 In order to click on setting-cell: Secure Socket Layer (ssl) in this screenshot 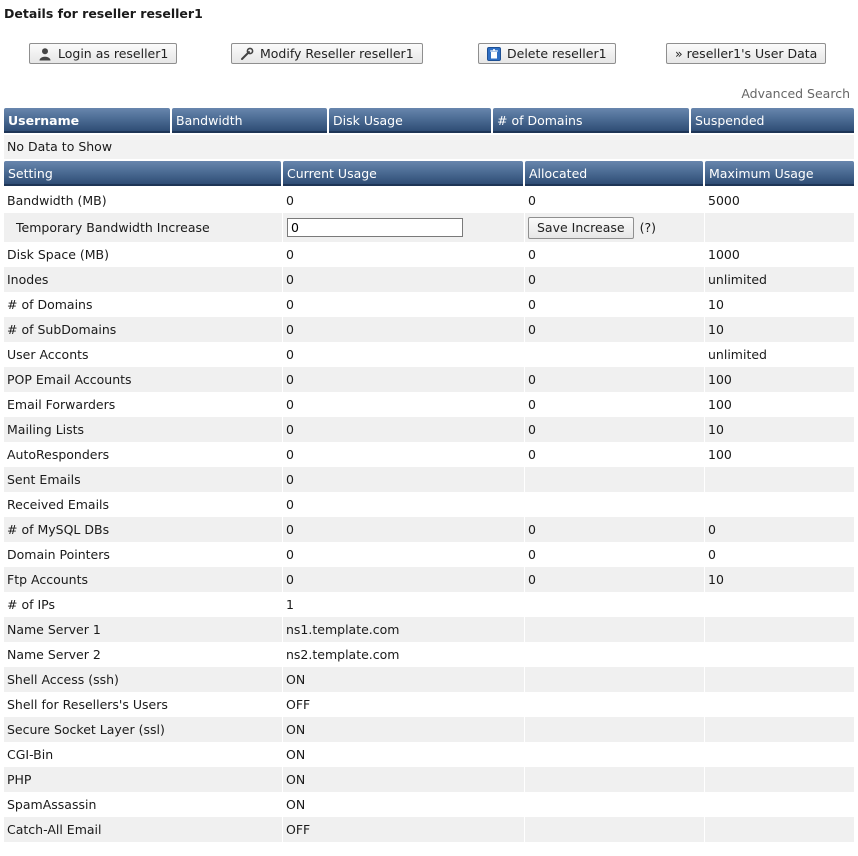, I will do `click(143, 729)`.